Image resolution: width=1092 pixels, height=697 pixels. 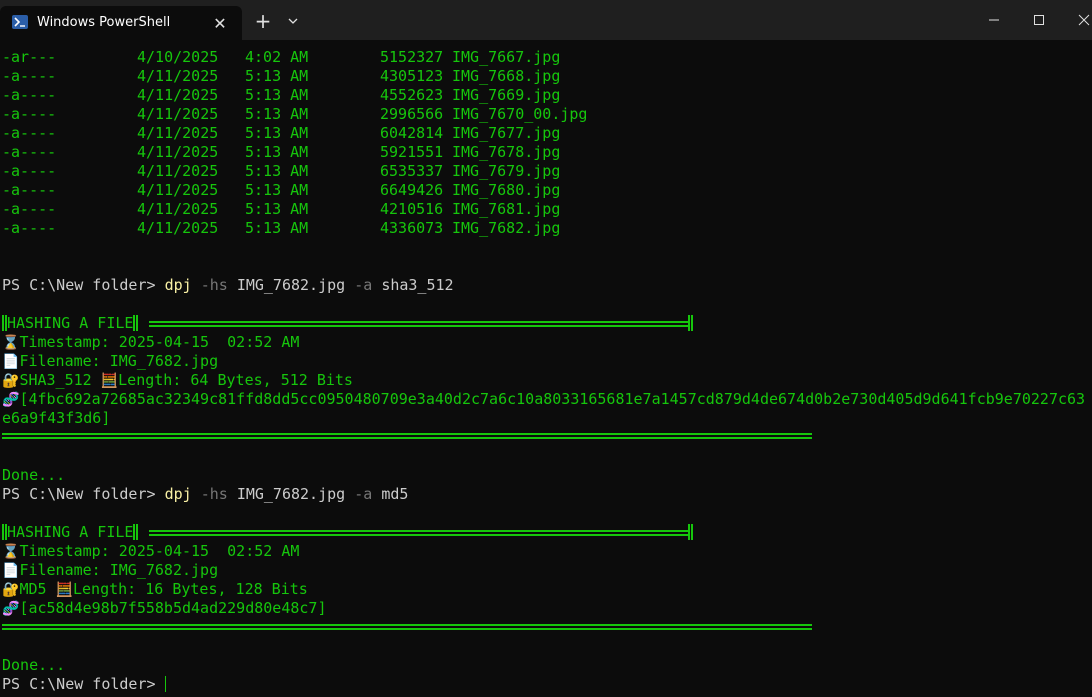 What do you see at coordinates (178, 57) in the screenshot?
I see `file-date: 4/10/2025` at bounding box center [178, 57].